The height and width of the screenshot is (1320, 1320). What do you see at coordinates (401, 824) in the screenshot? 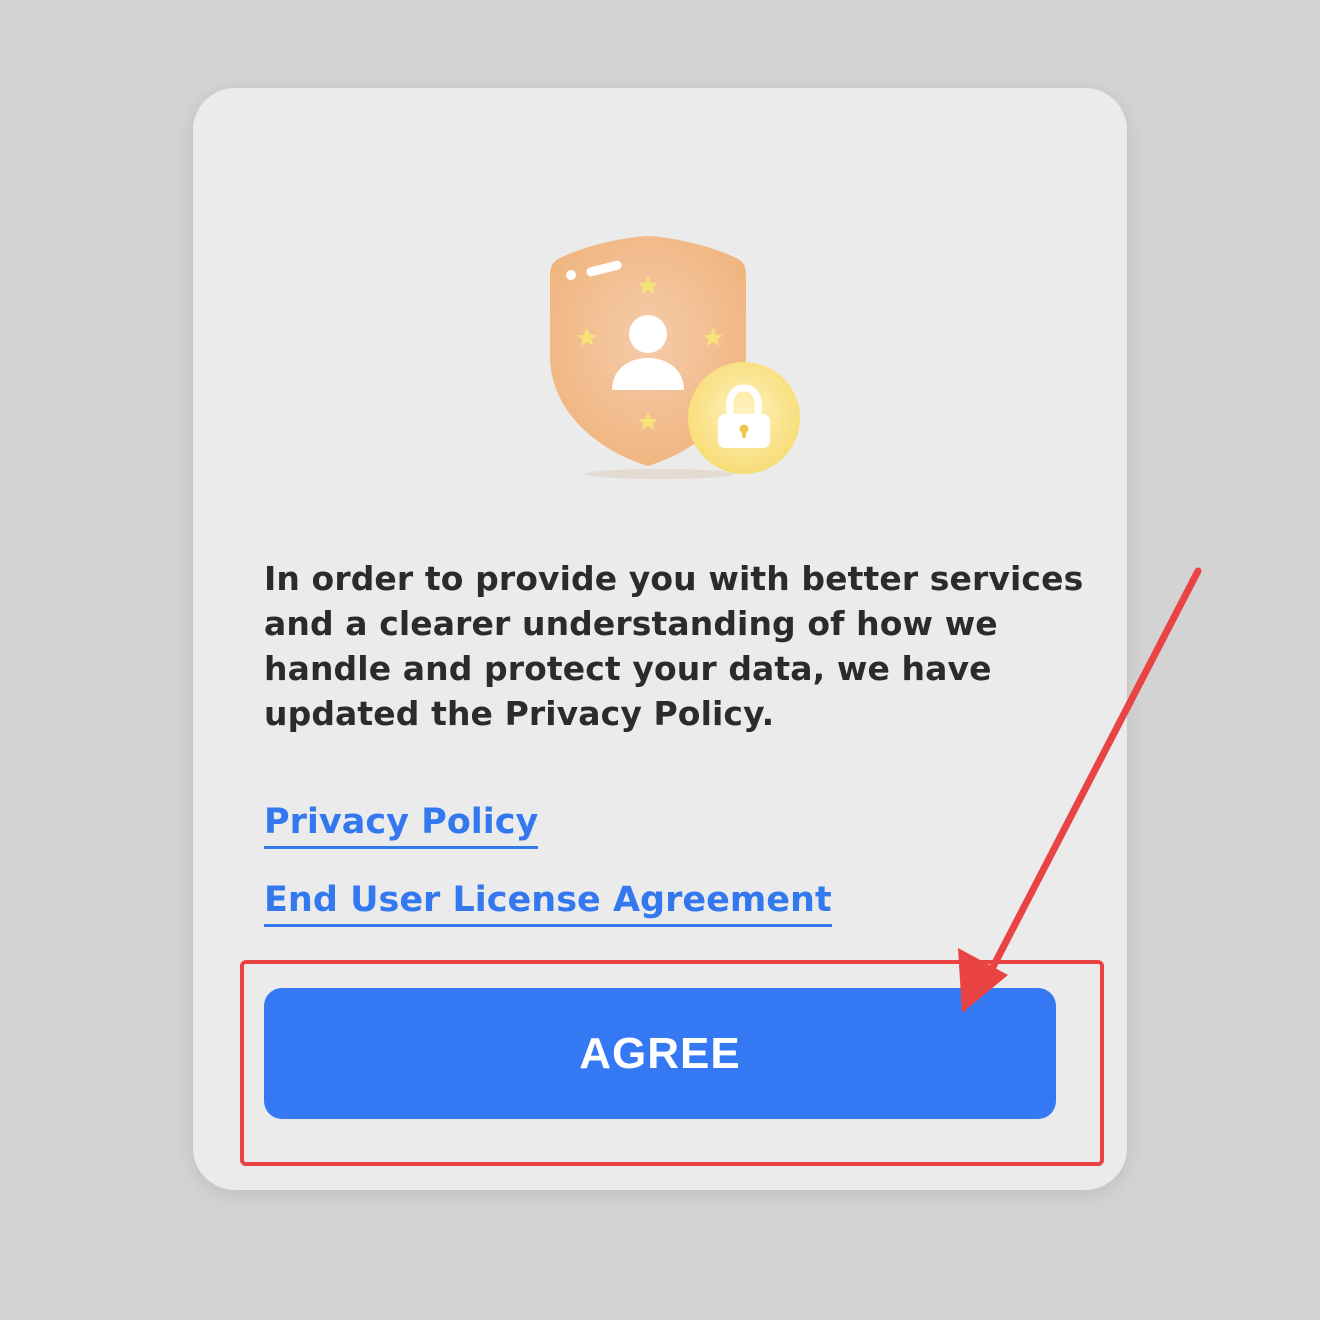
I see `privacy-policy-link: Privacy Policy` at bounding box center [401, 824].